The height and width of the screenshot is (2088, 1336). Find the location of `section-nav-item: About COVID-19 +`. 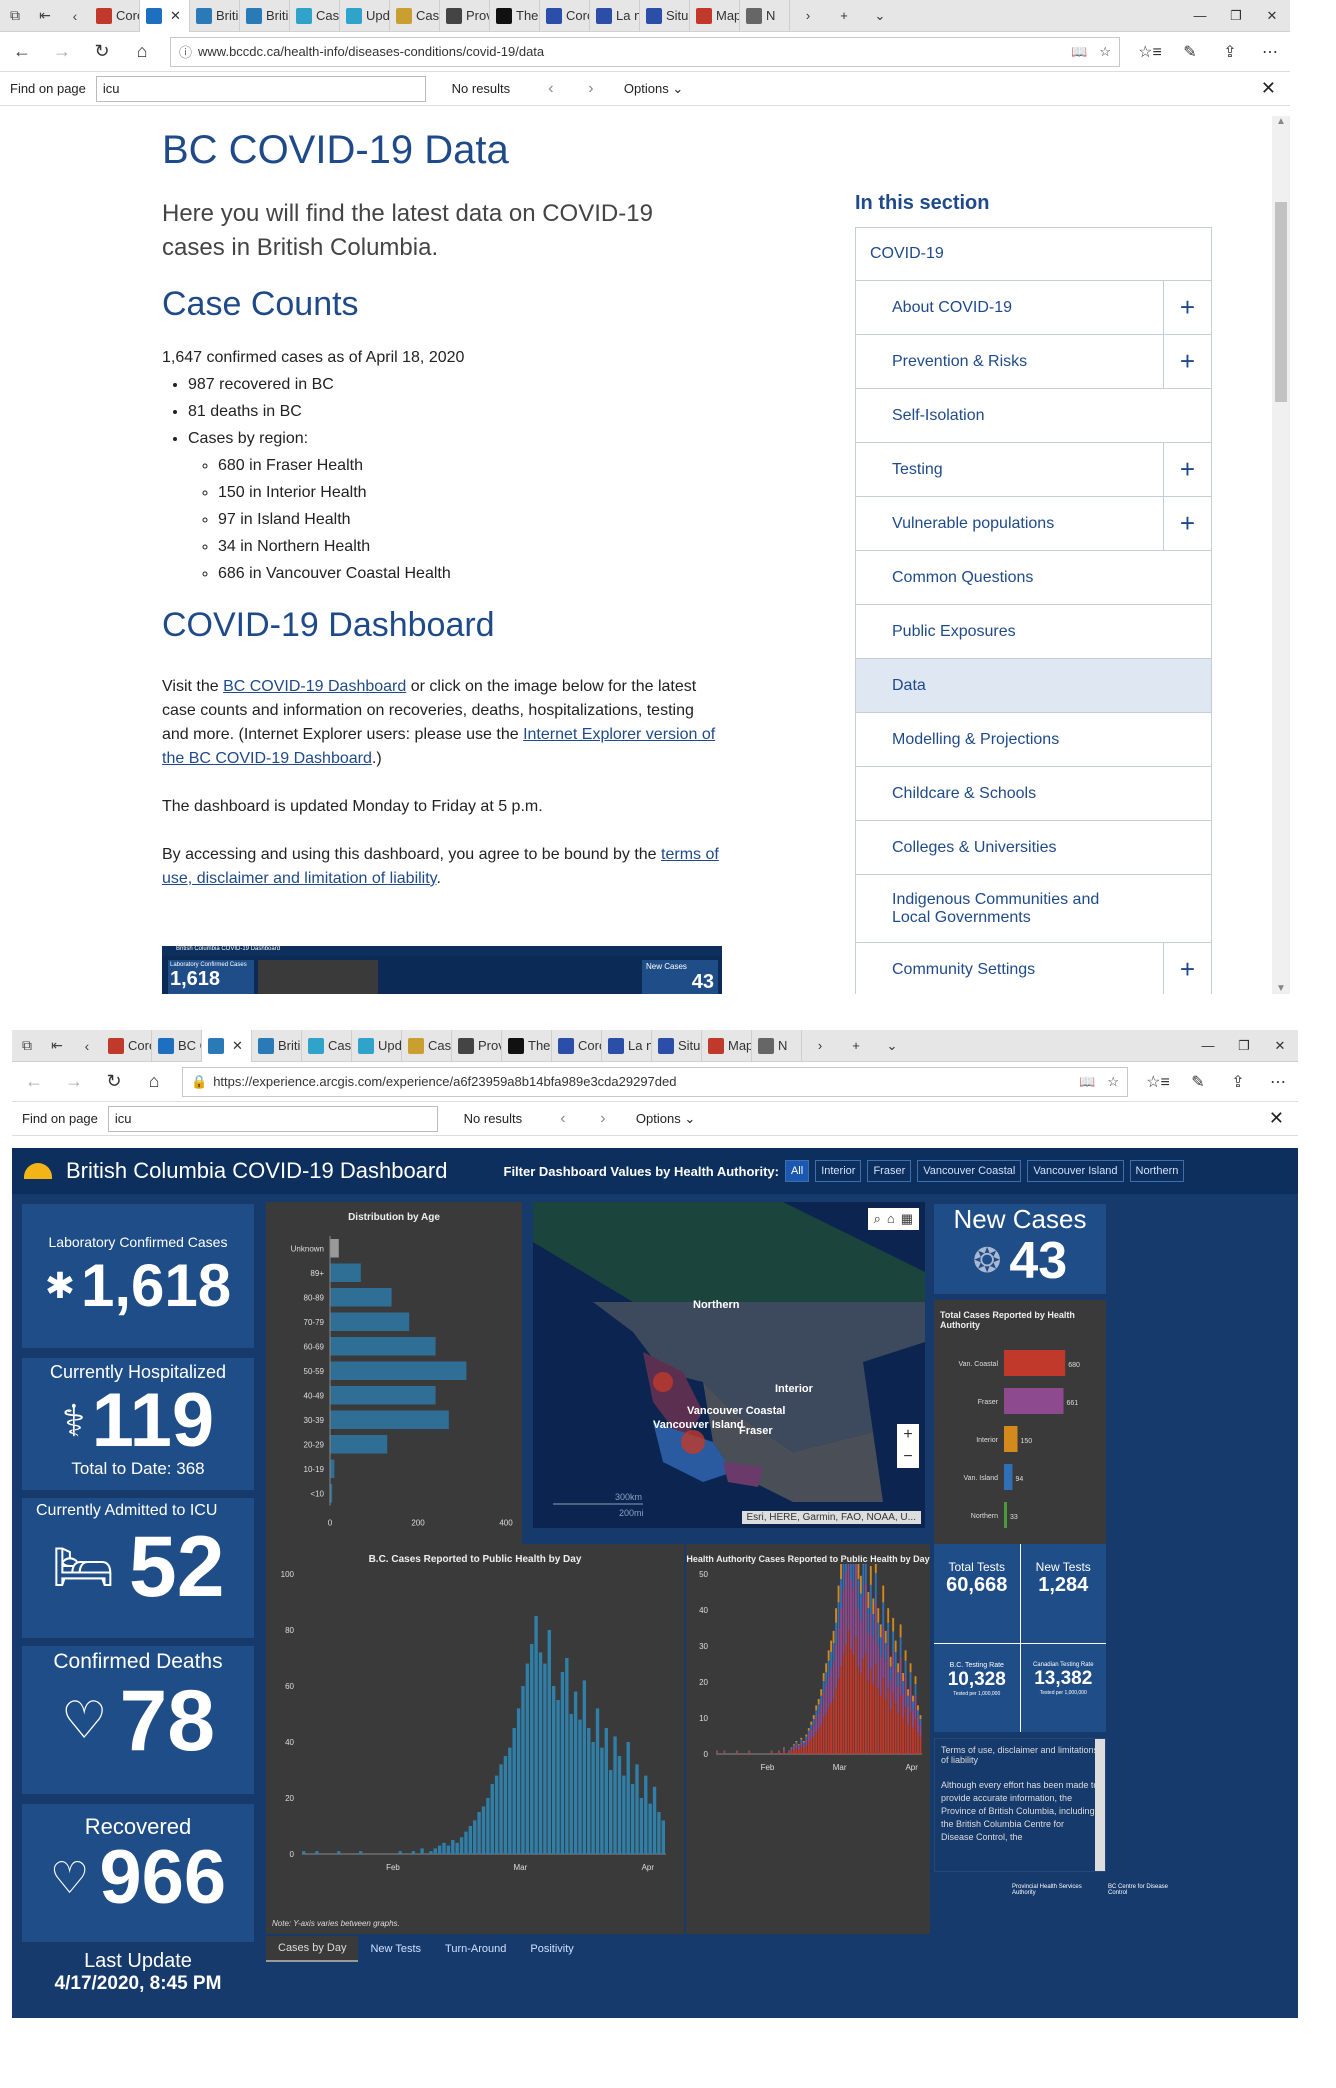

section-nav-item: About COVID-19 + is located at coordinates (1033, 308).